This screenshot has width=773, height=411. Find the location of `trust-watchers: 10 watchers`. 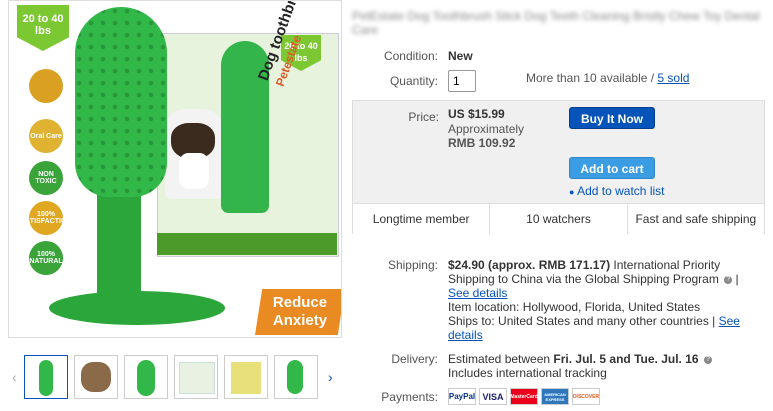

trust-watchers: 10 watchers is located at coordinates (559, 219).